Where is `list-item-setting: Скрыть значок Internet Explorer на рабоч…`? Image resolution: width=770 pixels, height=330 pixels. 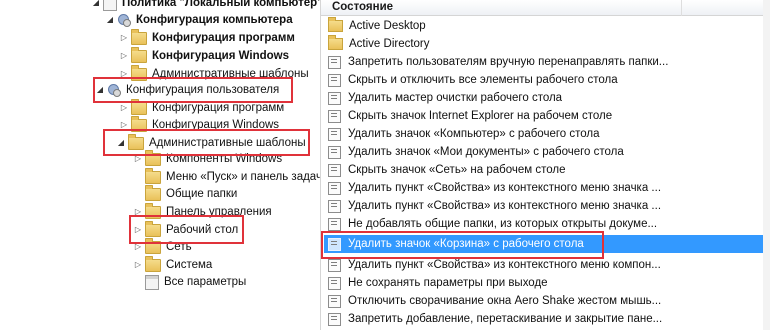 list-item-setting: Скрыть значок Internet Explorer на рабоч… is located at coordinates (544, 116).